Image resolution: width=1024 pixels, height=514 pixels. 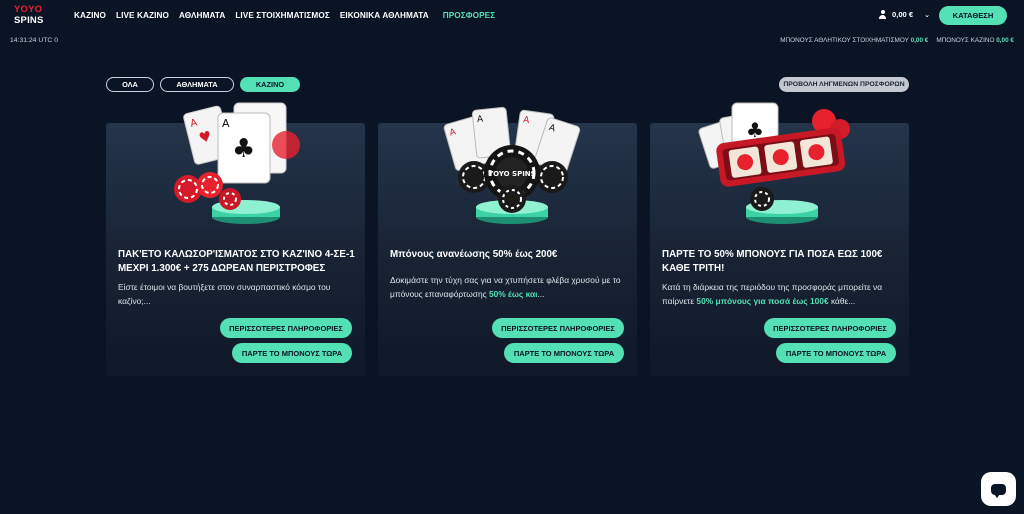 I want to click on casino-bonus-amount: 0,00 €, so click(x=1005, y=40).